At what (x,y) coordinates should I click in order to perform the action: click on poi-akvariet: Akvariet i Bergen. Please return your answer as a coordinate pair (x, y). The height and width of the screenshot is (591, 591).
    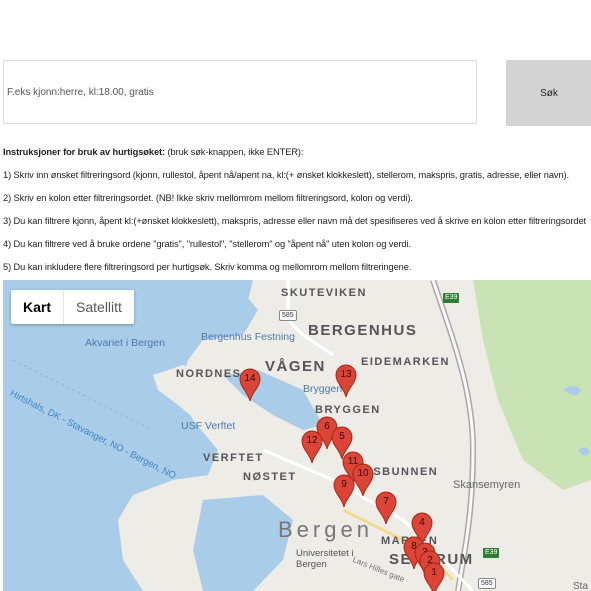
    Looking at the image, I should click on (125, 343).